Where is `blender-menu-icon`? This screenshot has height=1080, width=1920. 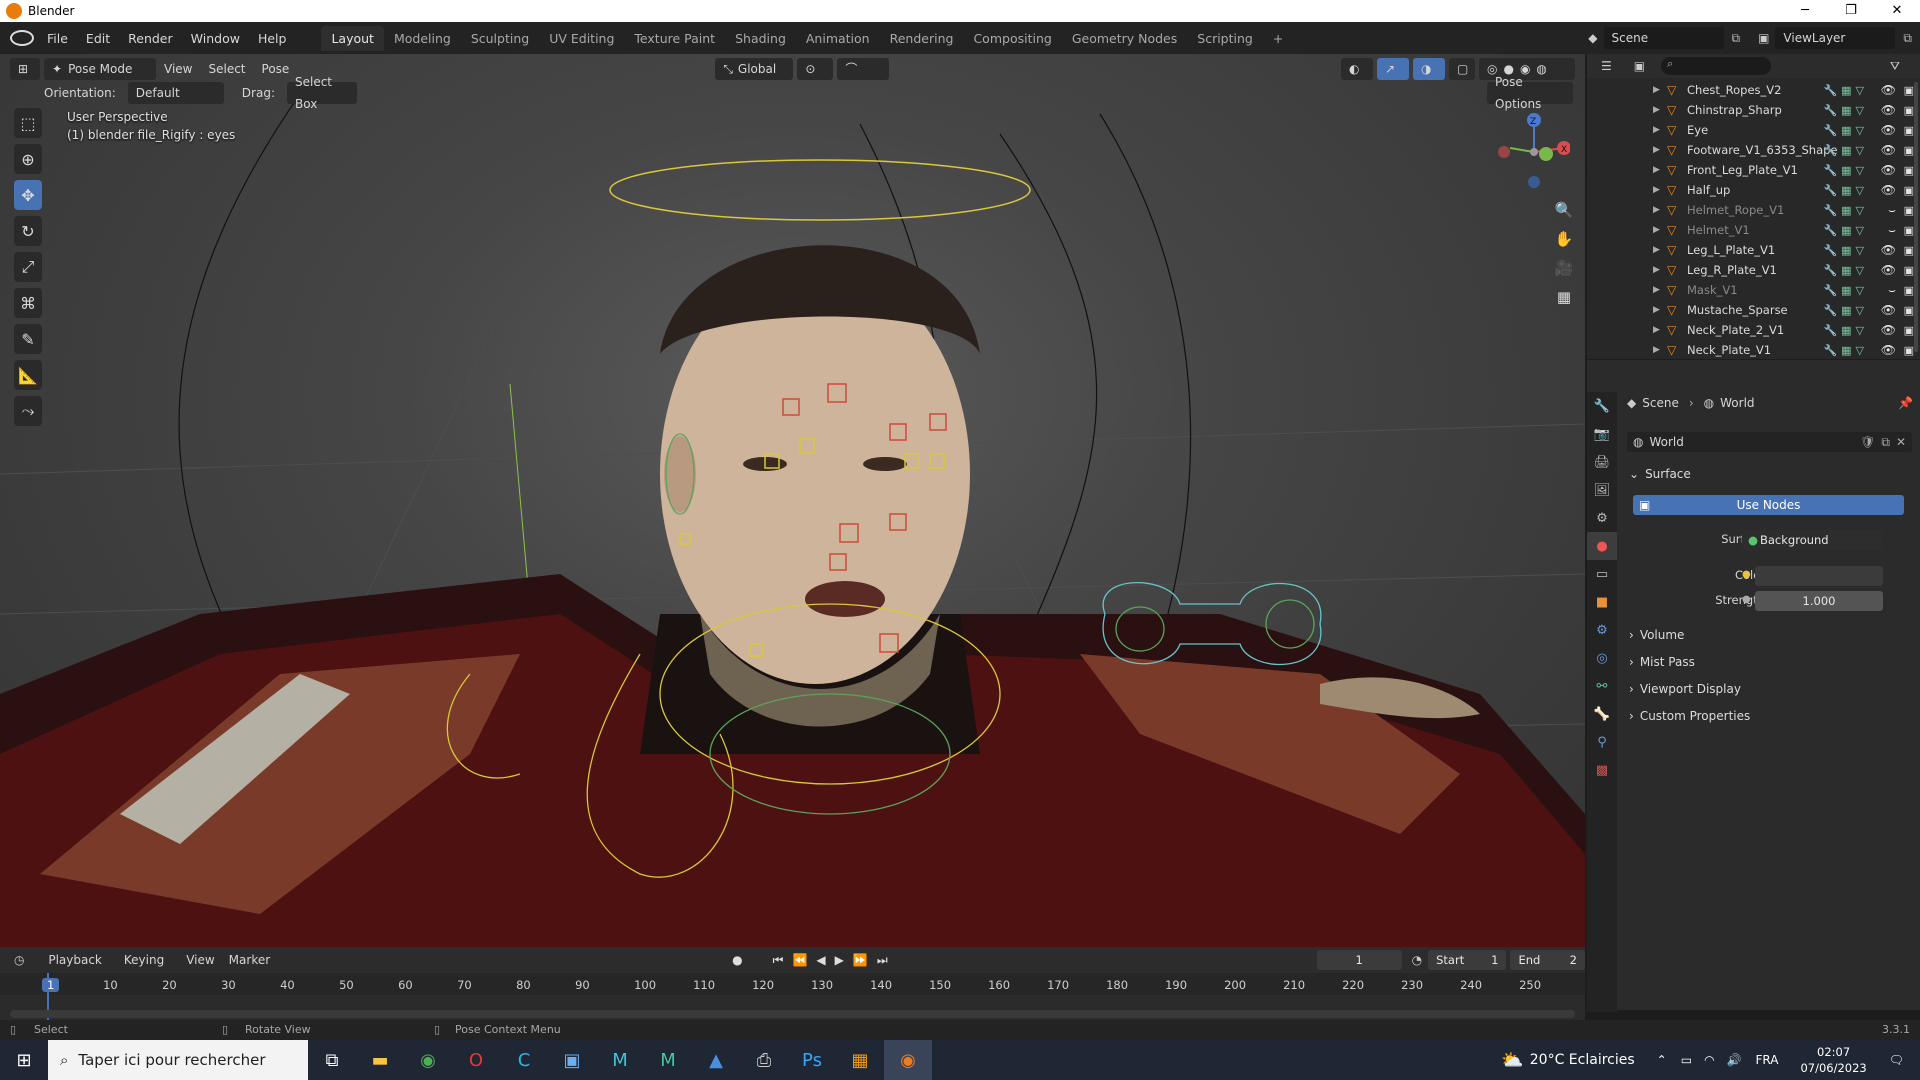 blender-menu-icon is located at coordinates (22, 38).